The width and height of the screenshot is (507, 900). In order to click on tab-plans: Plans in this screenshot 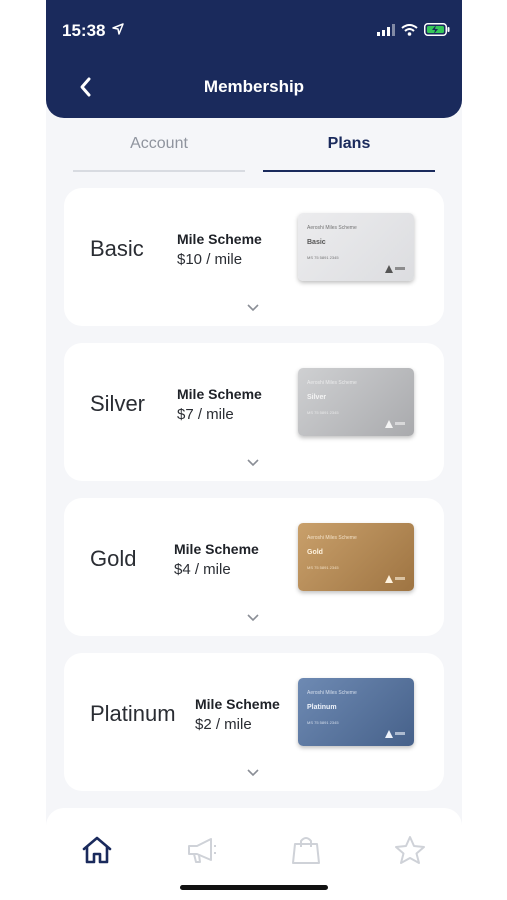, I will do `click(349, 150)`.